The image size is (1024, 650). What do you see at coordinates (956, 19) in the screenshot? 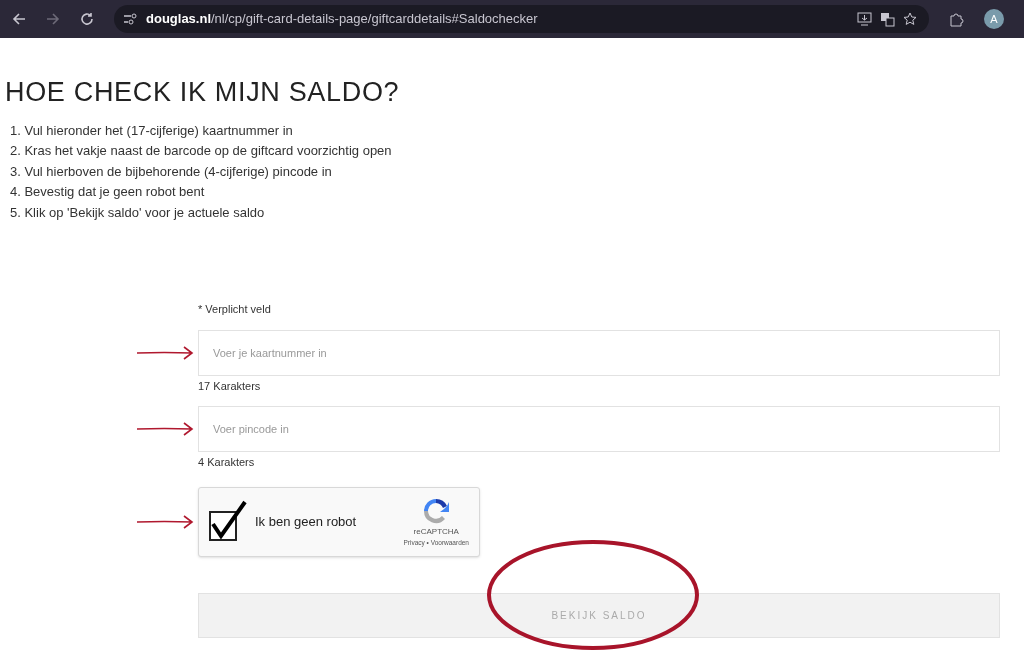
I see `extensions-icon` at bounding box center [956, 19].